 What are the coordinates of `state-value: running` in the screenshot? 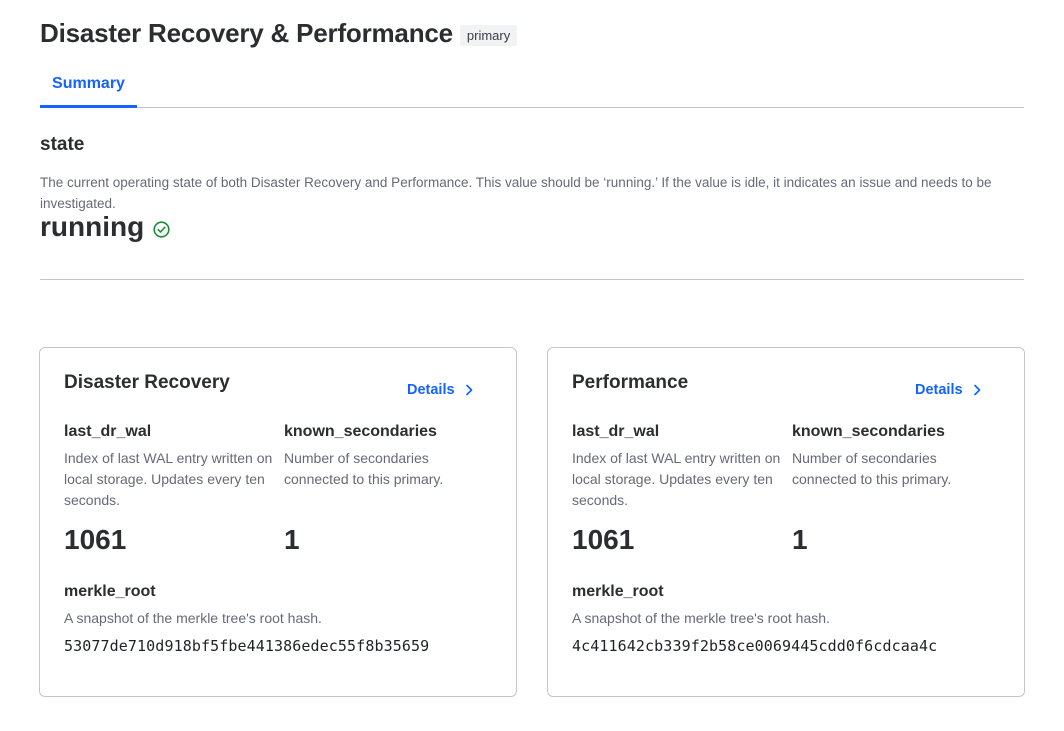 It's located at (92, 226).